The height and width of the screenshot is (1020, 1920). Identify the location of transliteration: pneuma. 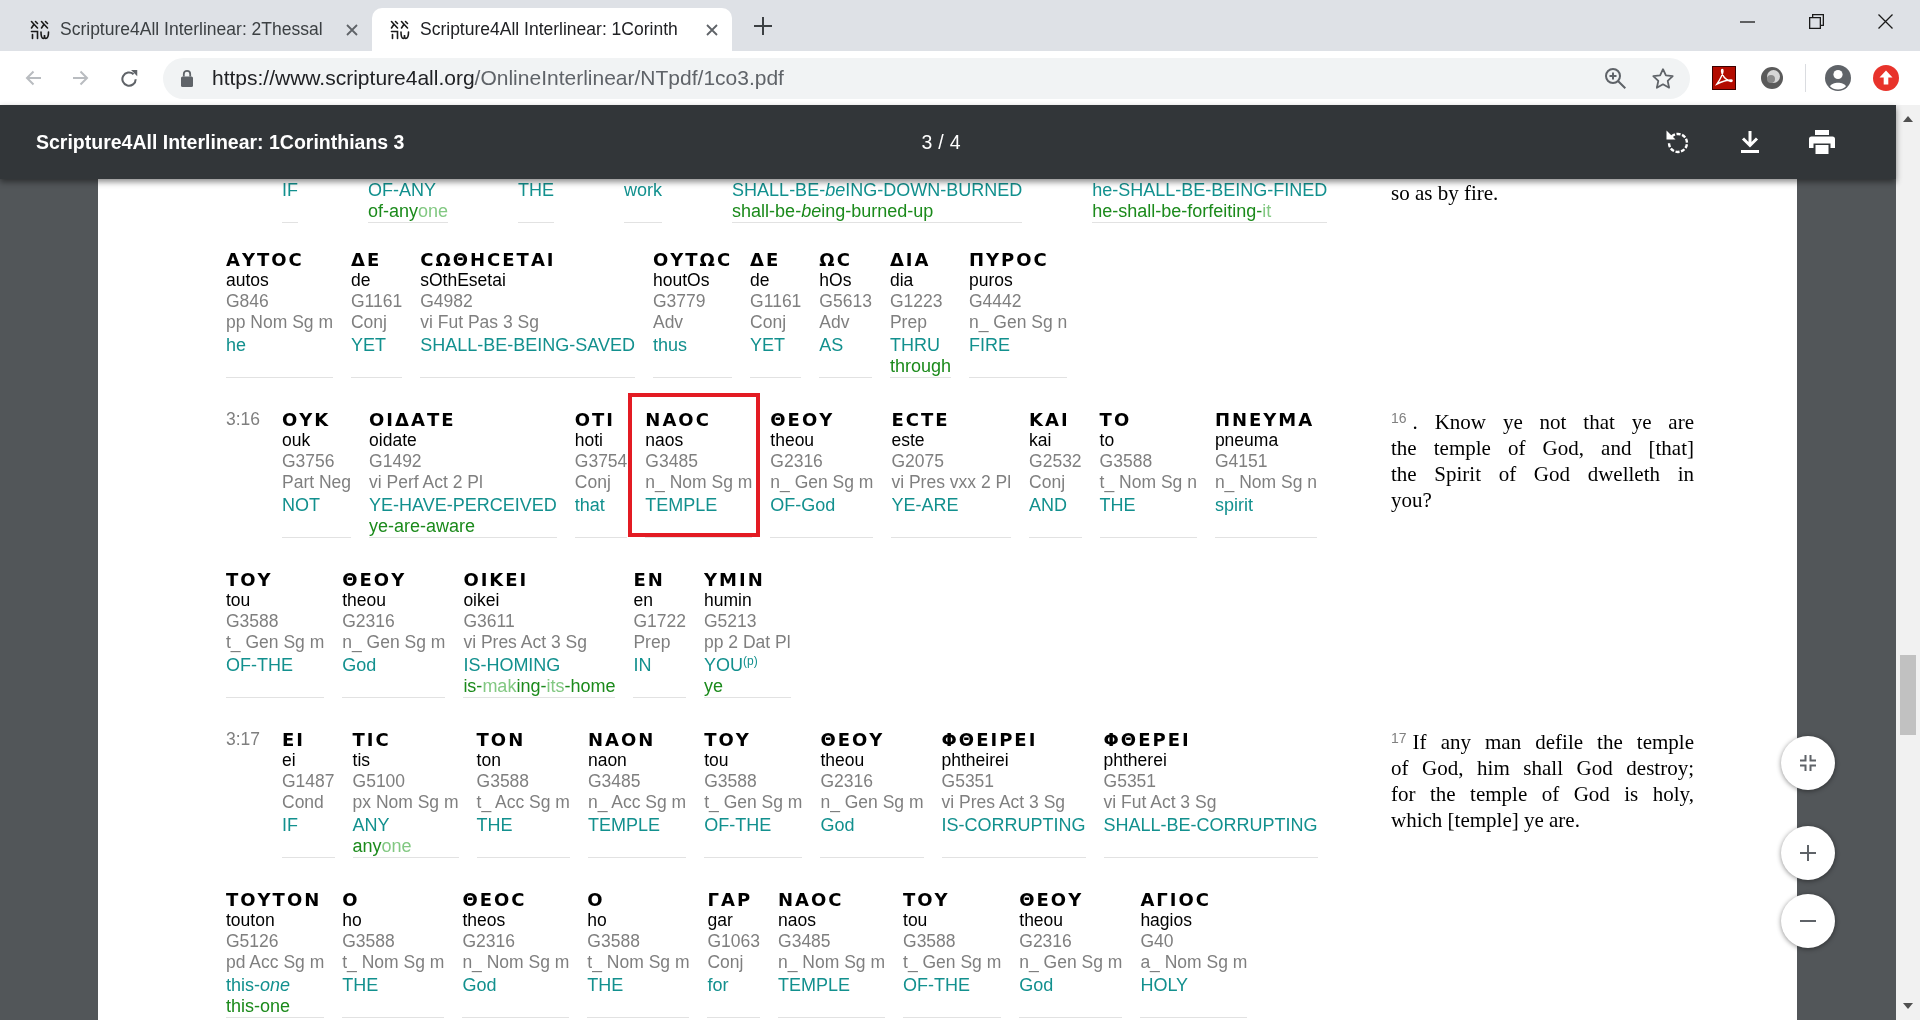
(1246, 440).